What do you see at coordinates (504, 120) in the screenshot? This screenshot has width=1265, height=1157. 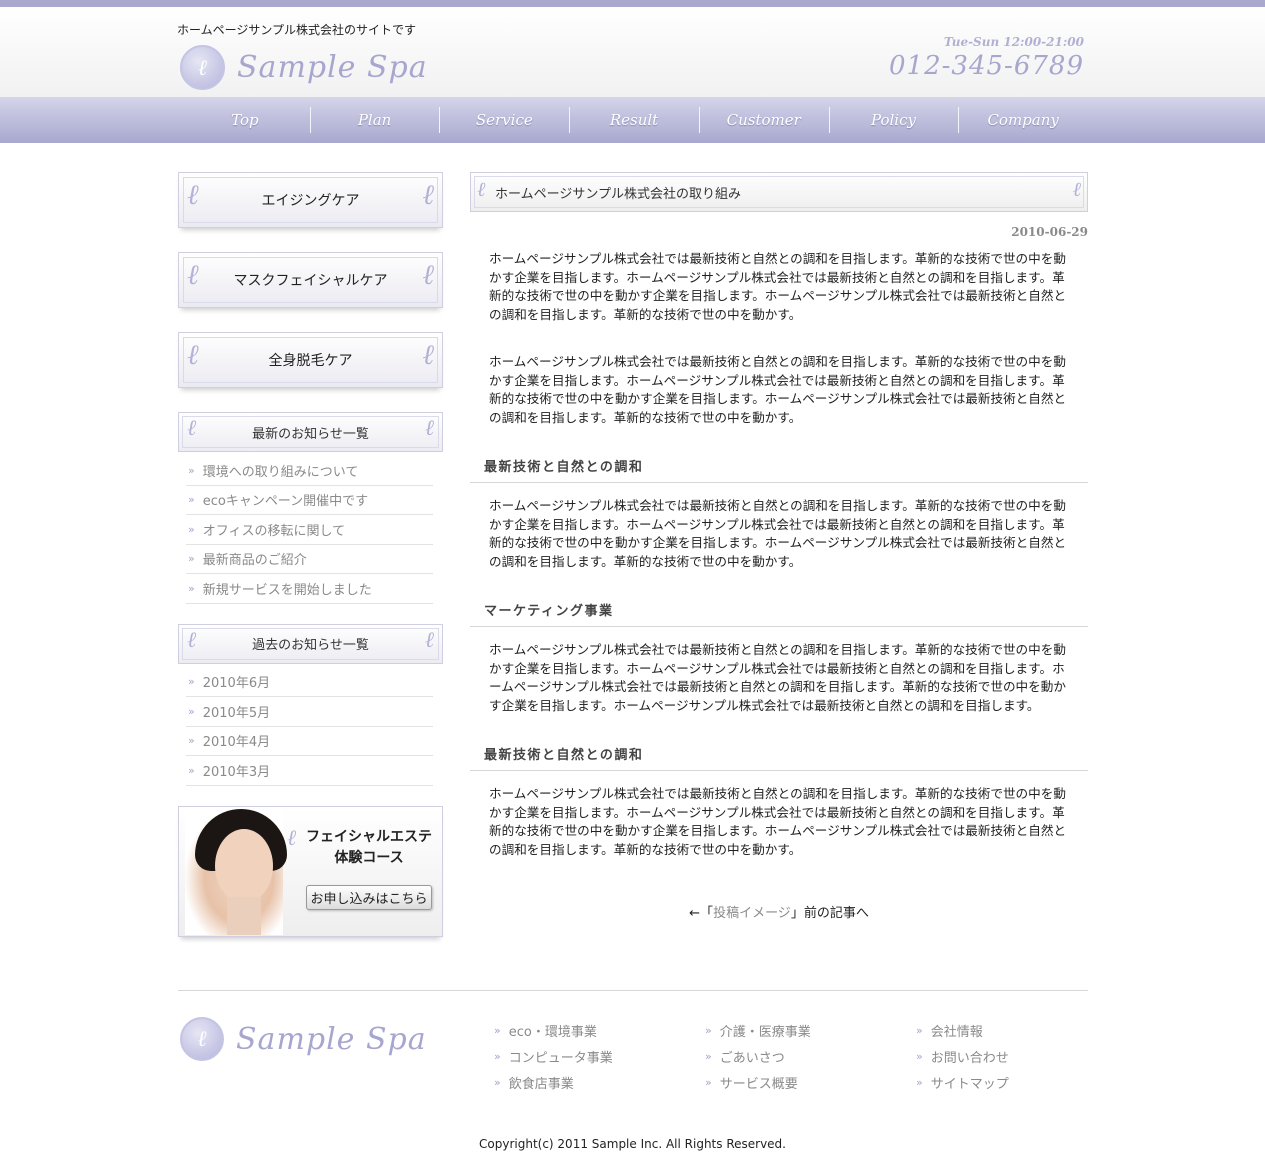 I see `nav-item-service: Service` at bounding box center [504, 120].